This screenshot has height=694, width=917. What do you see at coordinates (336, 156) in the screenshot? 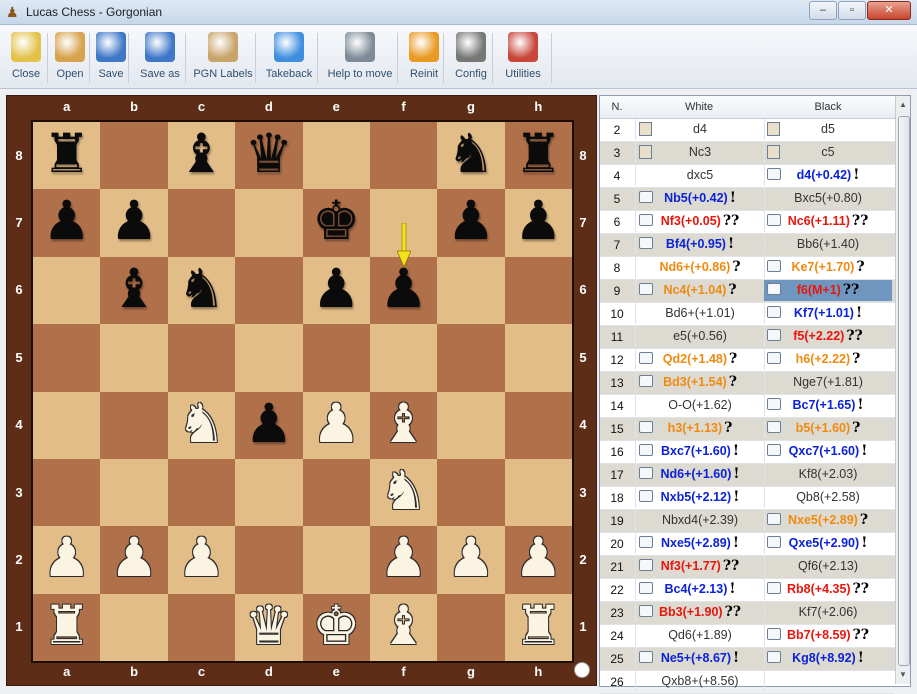
I see `square-e8` at bounding box center [336, 156].